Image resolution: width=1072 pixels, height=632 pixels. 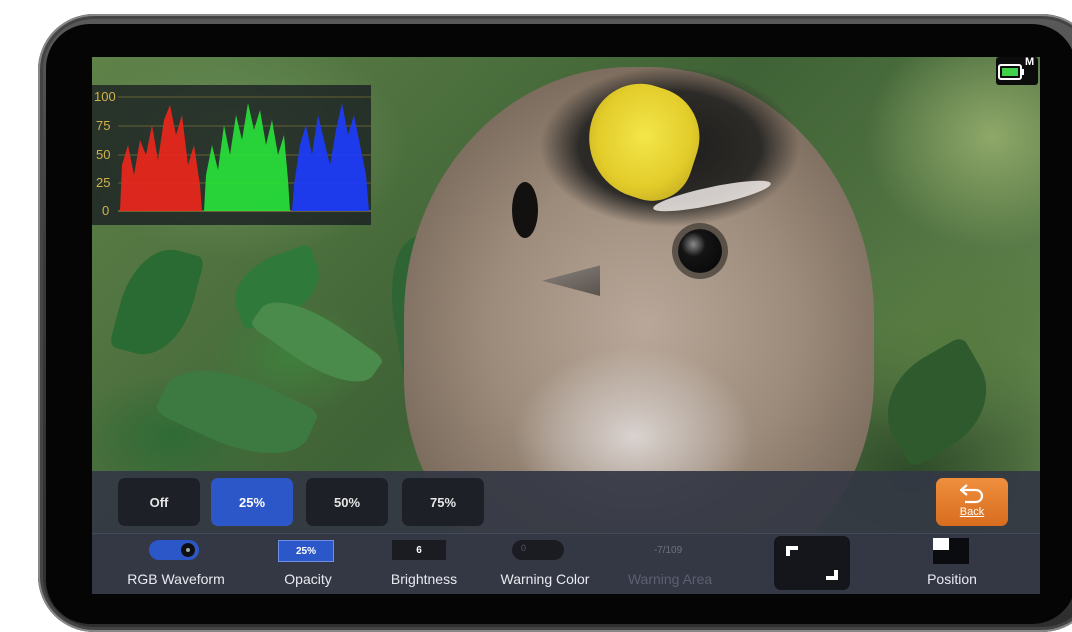 I want to click on green-channel-trace, so click(x=247, y=157).